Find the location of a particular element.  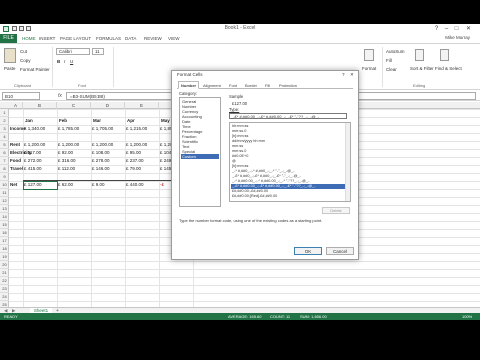

month-header-cell: Jan is located at coordinates (29, 121).